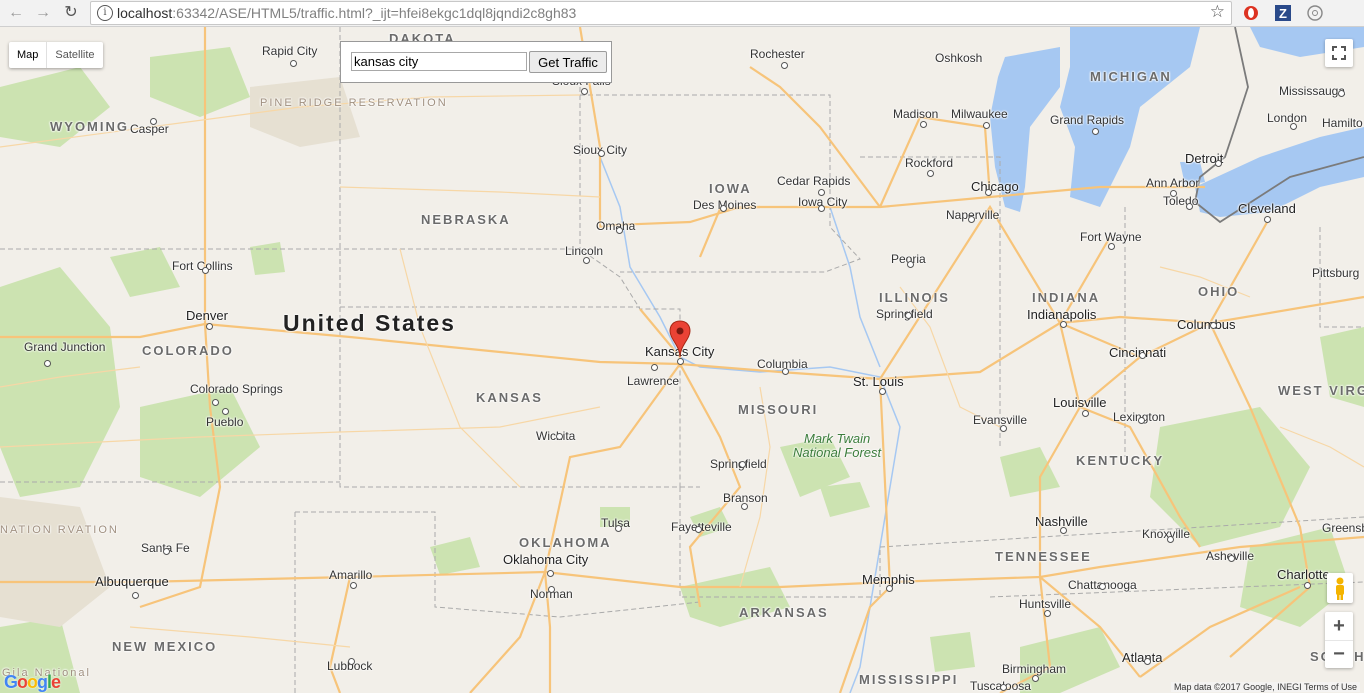 The image size is (1364, 693). I want to click on city-label: Denver, so click(207, 315).